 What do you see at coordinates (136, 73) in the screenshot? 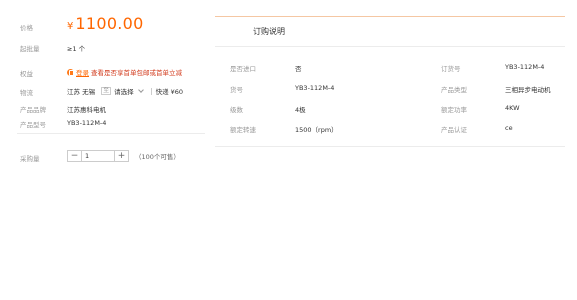
I see `benefit-text: 查看是否享首单包邮或首单立减` at bounding box center [136, 73].